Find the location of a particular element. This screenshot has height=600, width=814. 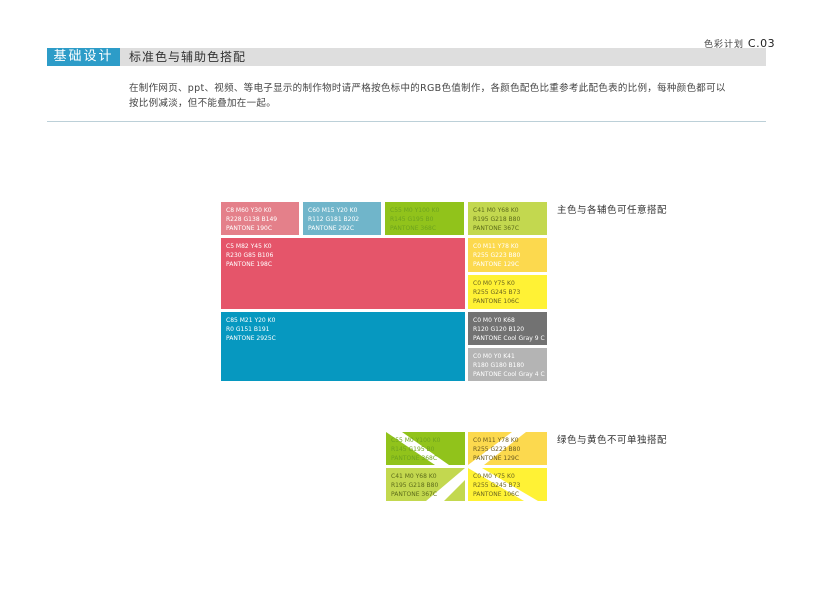

swatch-gold-forbidden: C0 M11 Y78 K0 R255 G223 B80 PANTONE 129C is located at coordinates (507, 448).